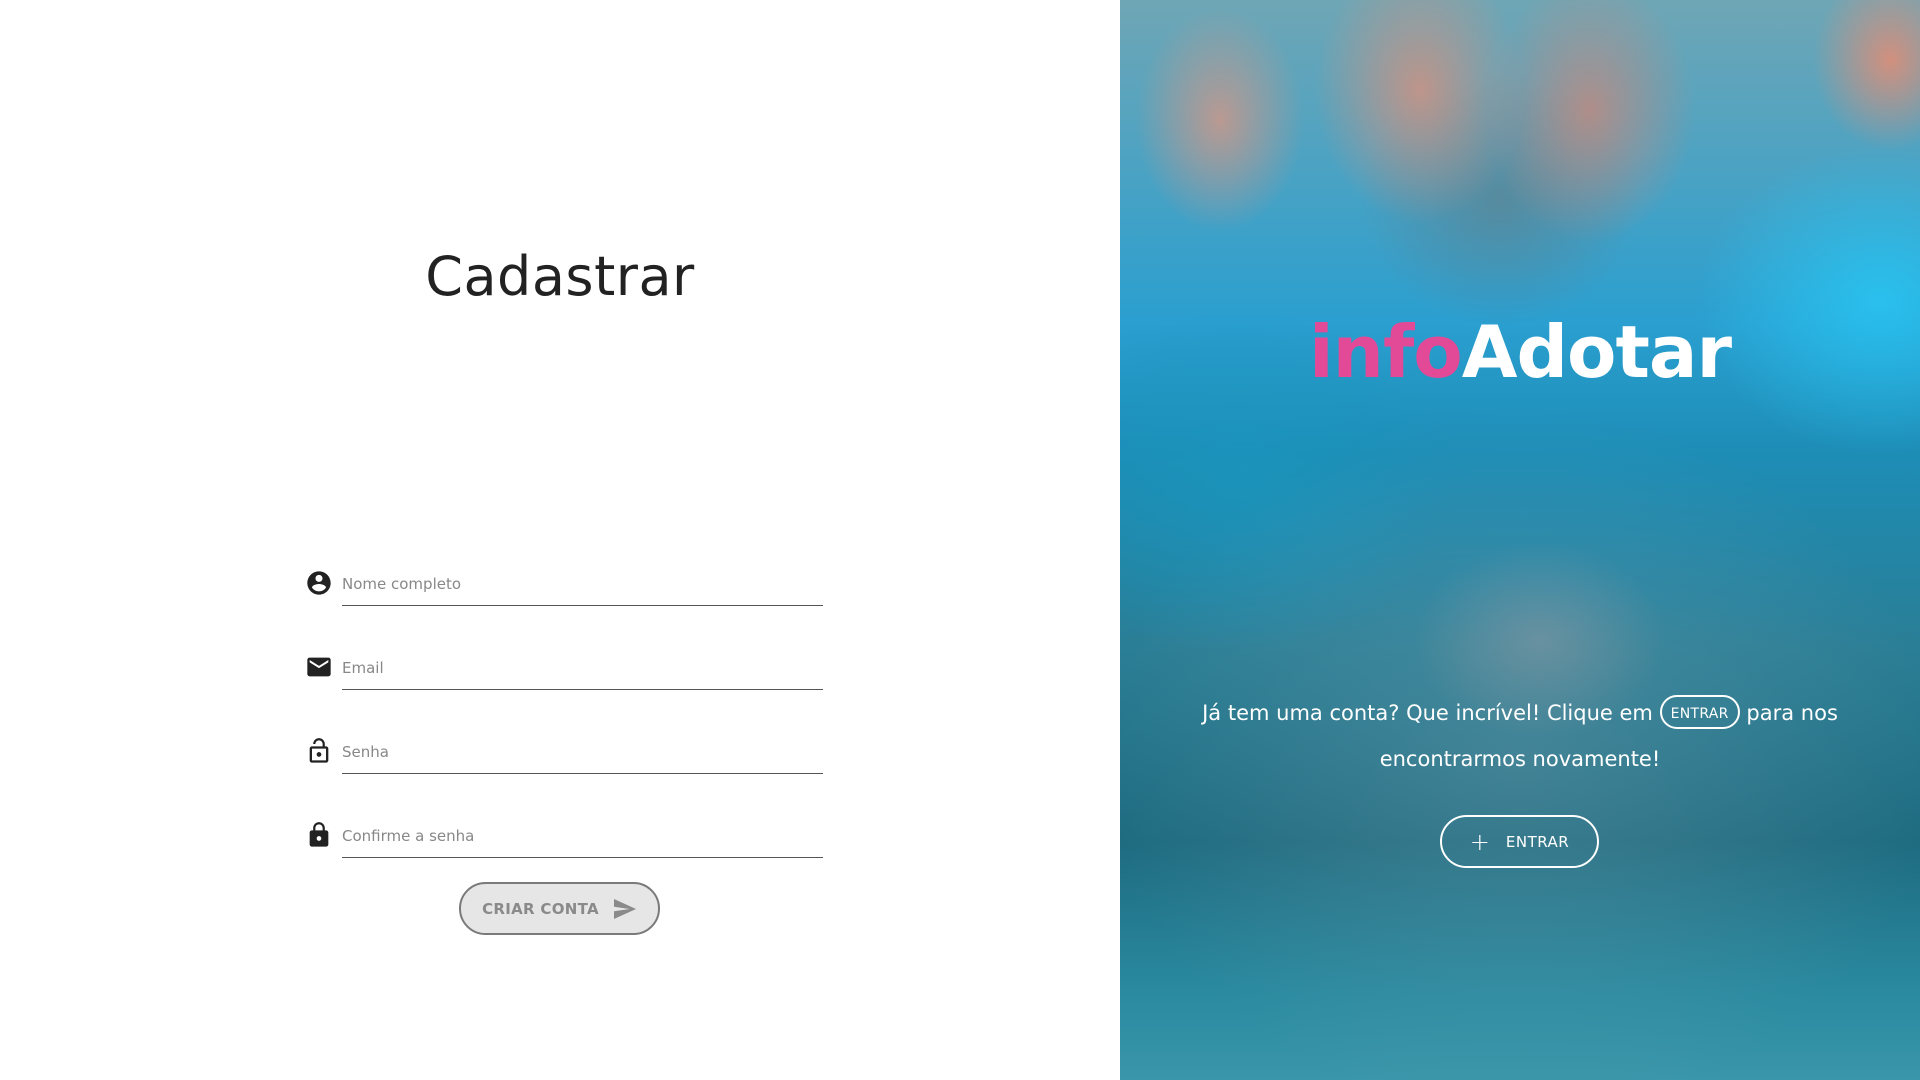  What do you see at coordinates (1386, 352) in the screenshot?
I see `brand-info: info` at bounding box center [1386, 352].